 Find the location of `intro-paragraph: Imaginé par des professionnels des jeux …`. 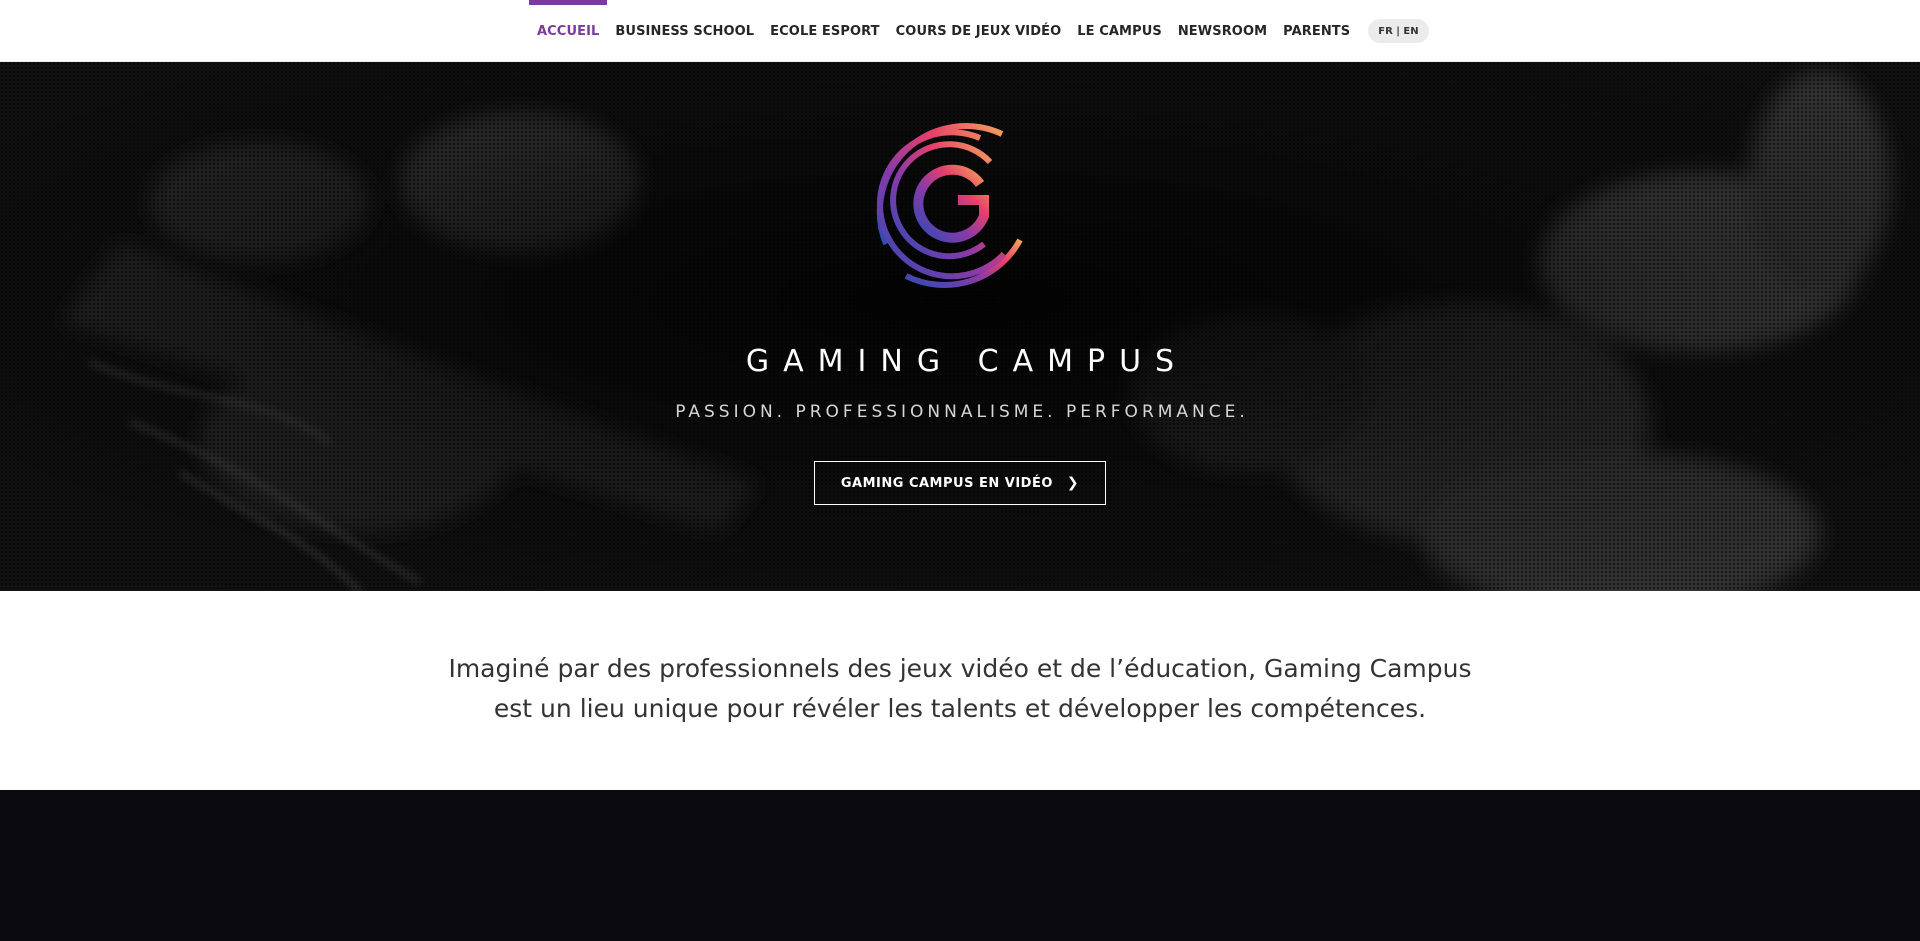

intro-paragraph: Imaginé par des professionnels des jeux … is located at coordinates (960, 689).